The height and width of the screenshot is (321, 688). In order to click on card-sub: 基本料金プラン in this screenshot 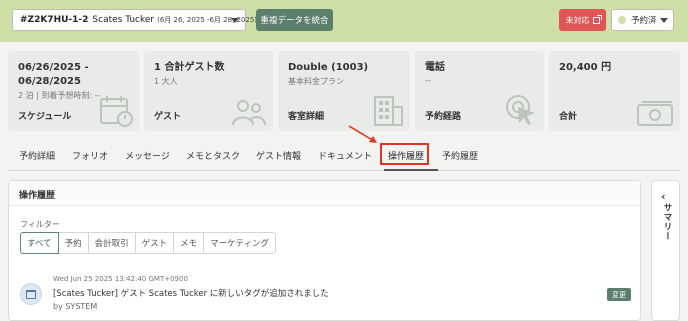, I will do `click(316, 81)`.